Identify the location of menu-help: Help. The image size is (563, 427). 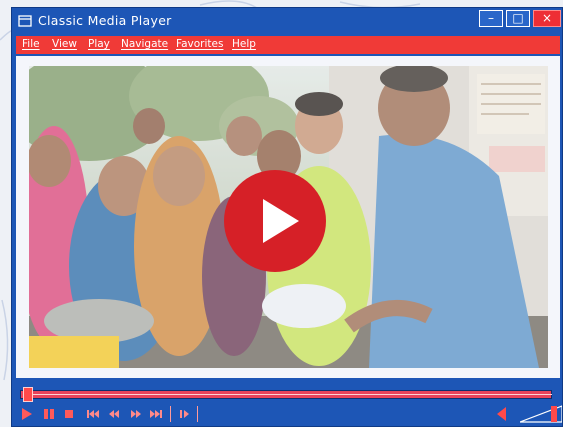
(244, 44).